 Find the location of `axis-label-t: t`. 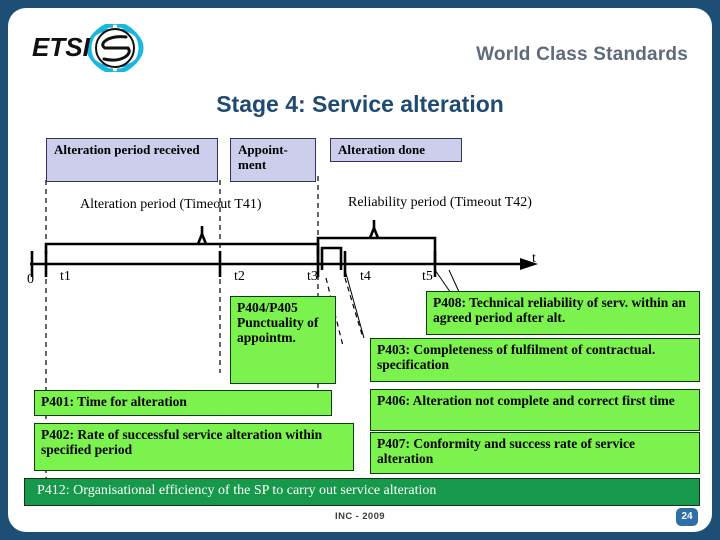

axis-label-t: t is located at coordinates (534, 258).